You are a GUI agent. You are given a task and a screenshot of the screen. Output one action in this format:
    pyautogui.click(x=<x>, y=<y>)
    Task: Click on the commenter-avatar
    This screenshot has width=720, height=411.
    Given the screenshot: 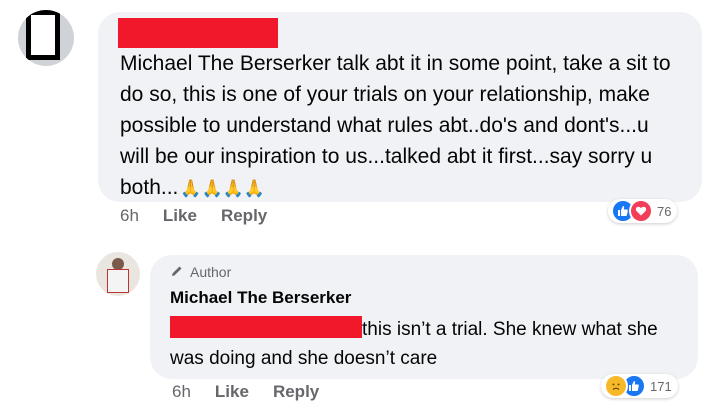 What is the action you would take?
    pyautogui.click(x=46, y=38)
    